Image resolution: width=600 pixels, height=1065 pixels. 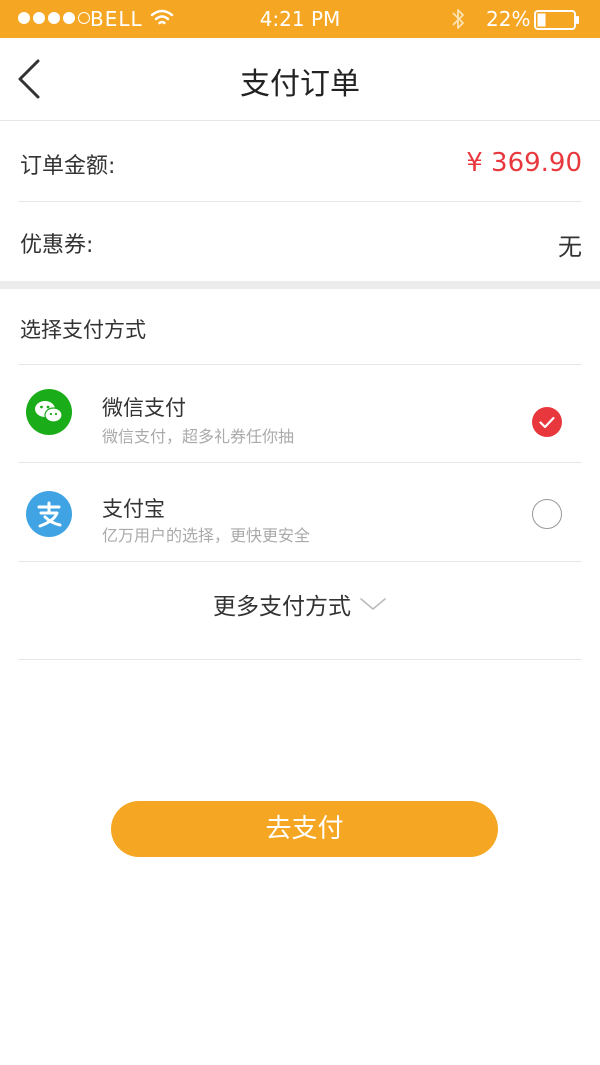 I want to click on order-amount-label: 订单金额:, so click(x=68, y=166).